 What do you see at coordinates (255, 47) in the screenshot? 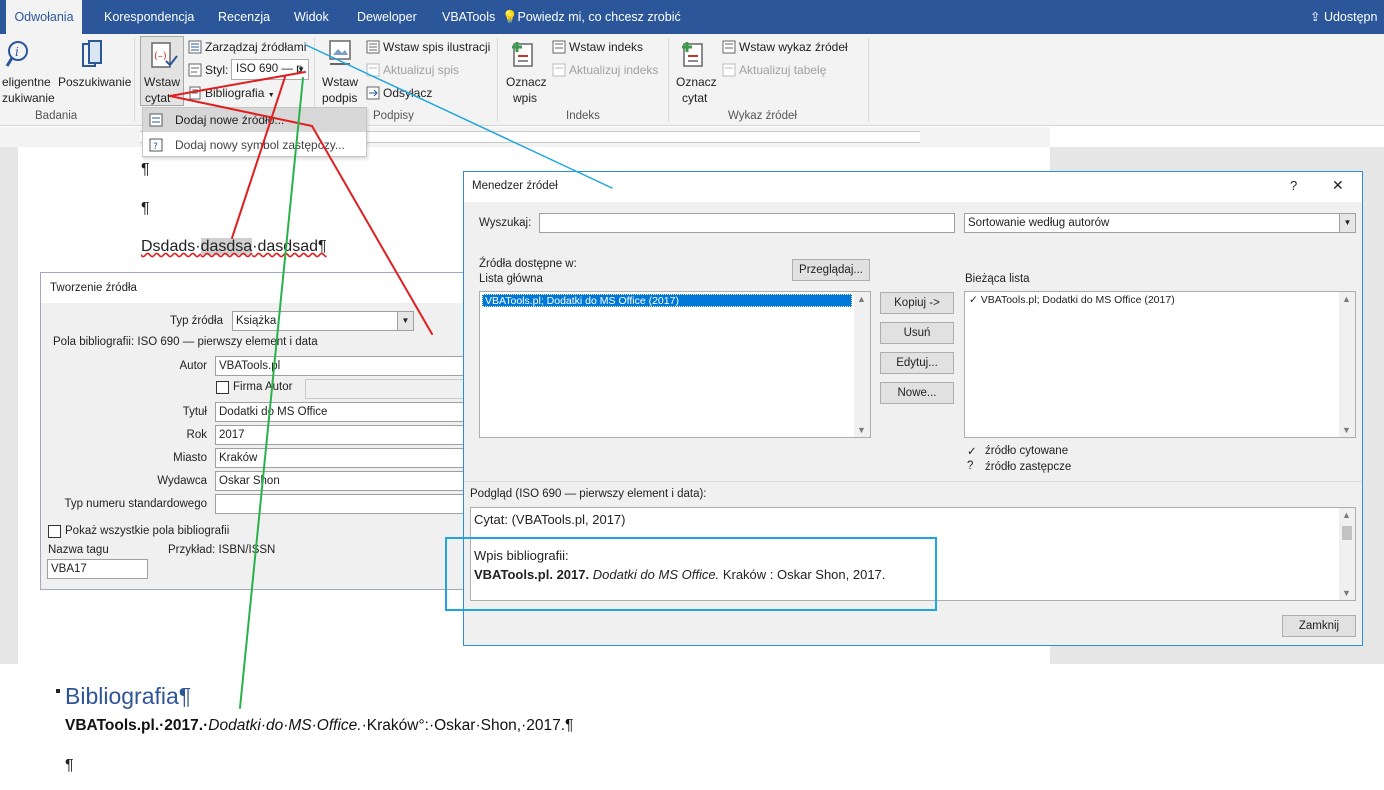
I see `manage-sources-button: Zarządzaj źródłami` at bounding box center [255, 47].